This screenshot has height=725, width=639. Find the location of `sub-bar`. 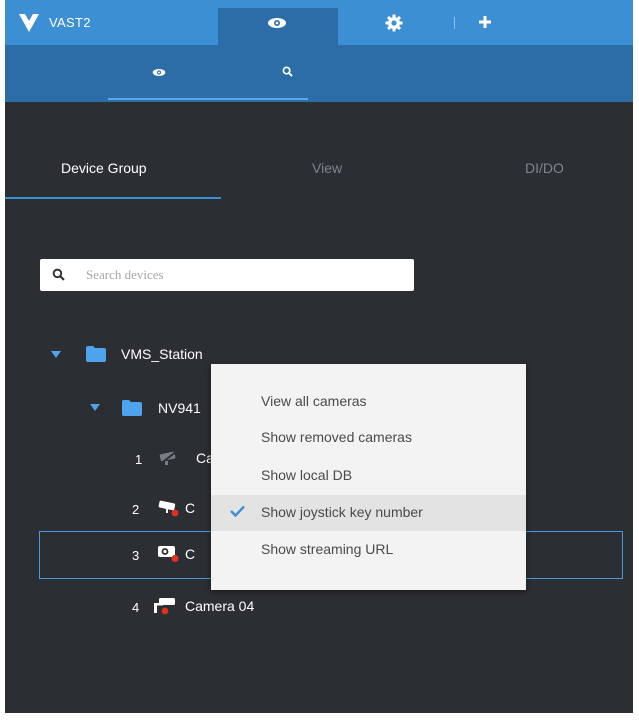

sub-bar is located at coordinates (319, 73).